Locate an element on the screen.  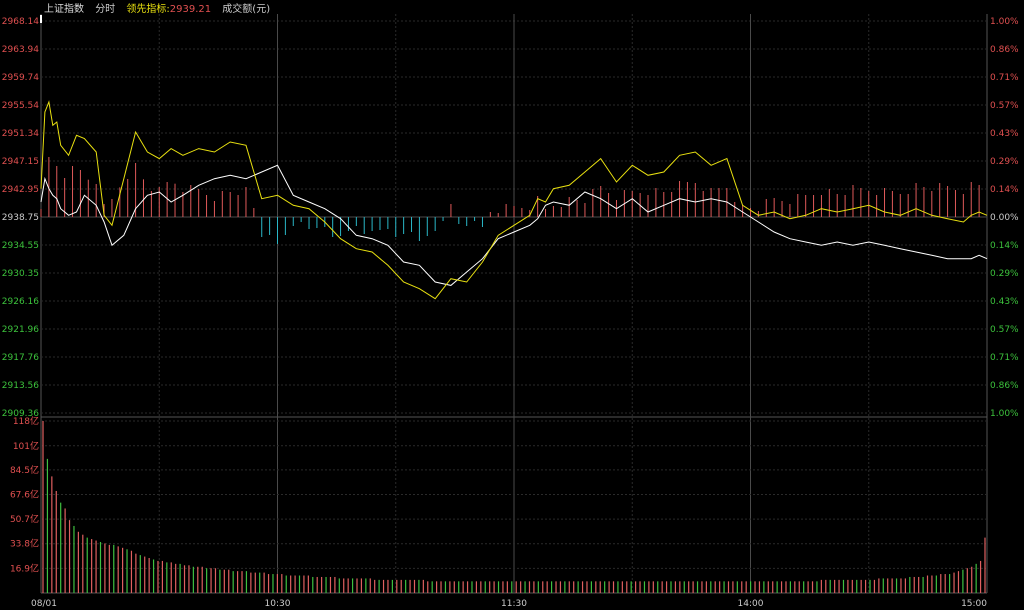
session-marker is located at coordinates (41, 19).